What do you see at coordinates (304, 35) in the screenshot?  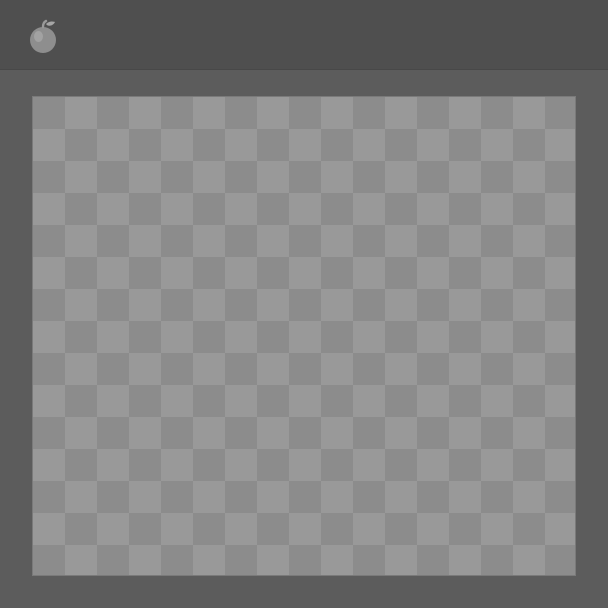 I see `title-bar` at bounding box center [304, 35].